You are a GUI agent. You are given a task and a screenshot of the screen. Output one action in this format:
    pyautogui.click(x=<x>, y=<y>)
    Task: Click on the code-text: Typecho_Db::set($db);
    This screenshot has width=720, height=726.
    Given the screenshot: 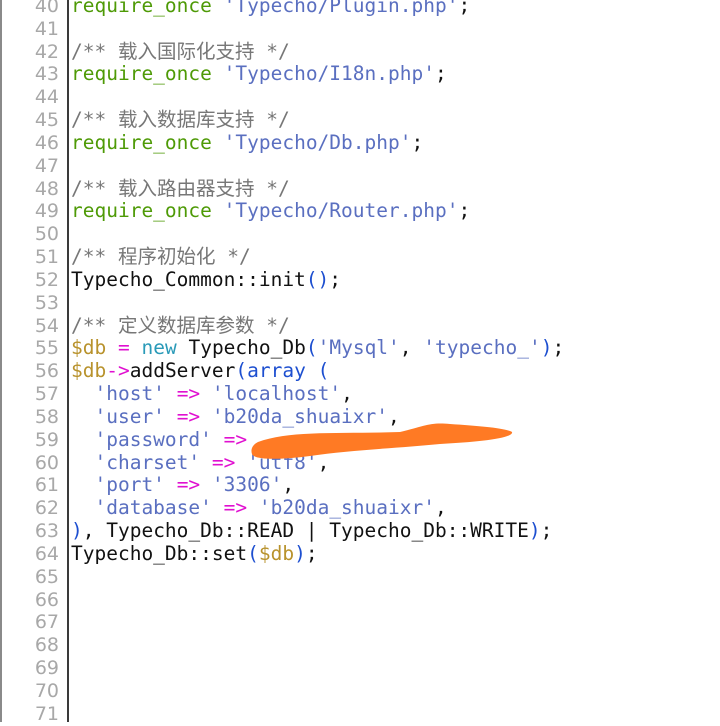 What is the action you would take?
    pyautogui.click(x=194, y=553)
    